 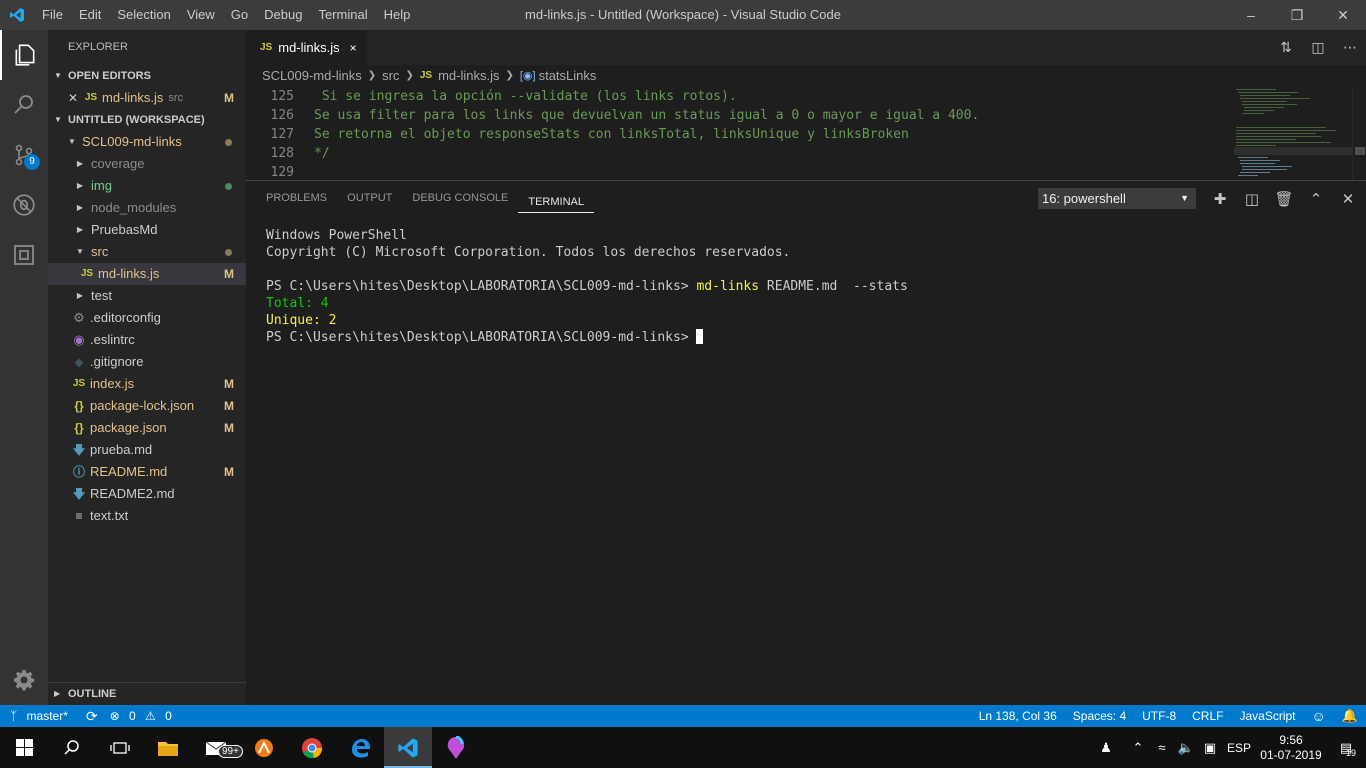 I want to click on tree-file-package-json: {} package.json M, so click(x=147, y=428).